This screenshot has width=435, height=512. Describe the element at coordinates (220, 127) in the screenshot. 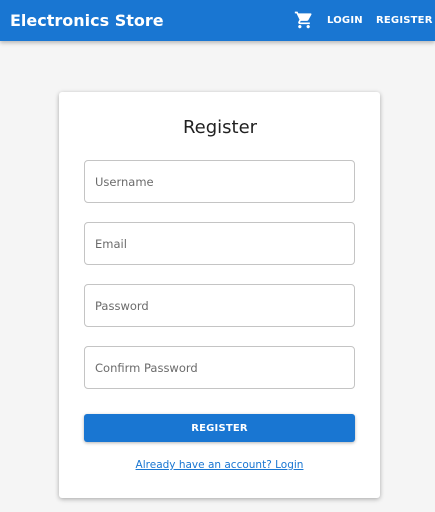

I see `form-title: Register` at that location.